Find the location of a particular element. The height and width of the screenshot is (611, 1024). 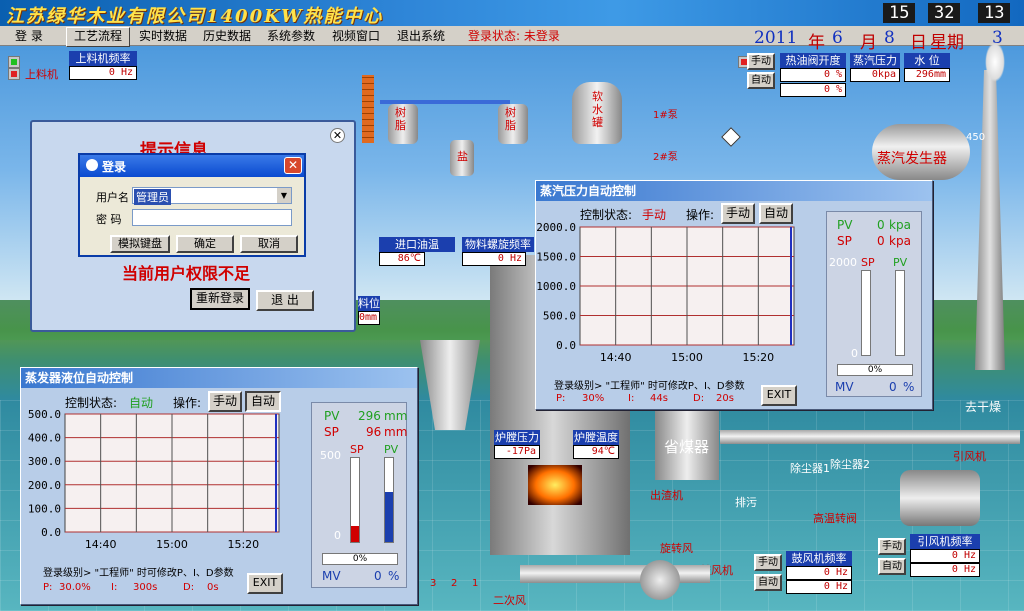

salt-label: 盐 is located at coordinates (462, 156).